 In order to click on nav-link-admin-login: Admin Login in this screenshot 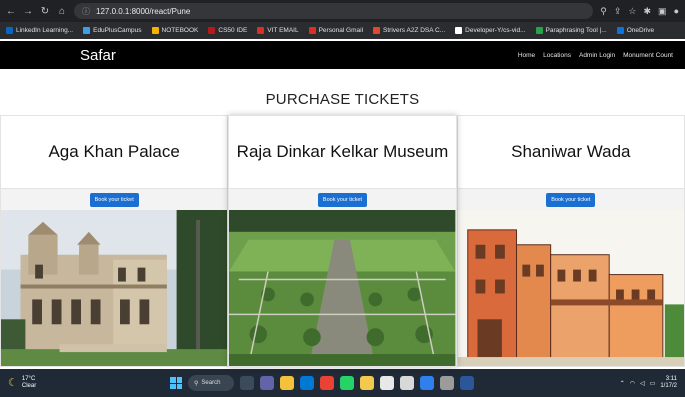, I will do `click(597, 55)`.